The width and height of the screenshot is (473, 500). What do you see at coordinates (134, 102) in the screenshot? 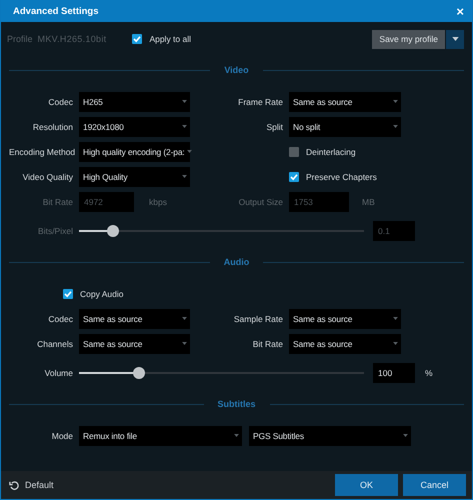
I see `dropdown: H265` at bounding box center [134, 102].